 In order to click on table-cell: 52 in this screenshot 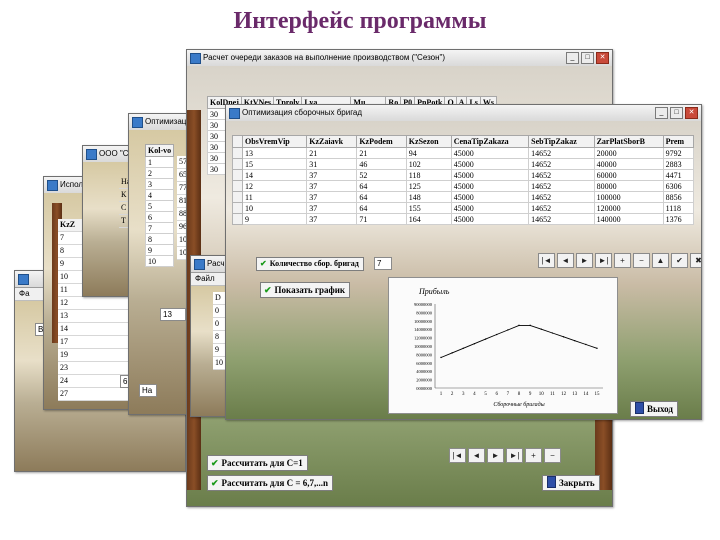, I will do `click(381, 175)`.